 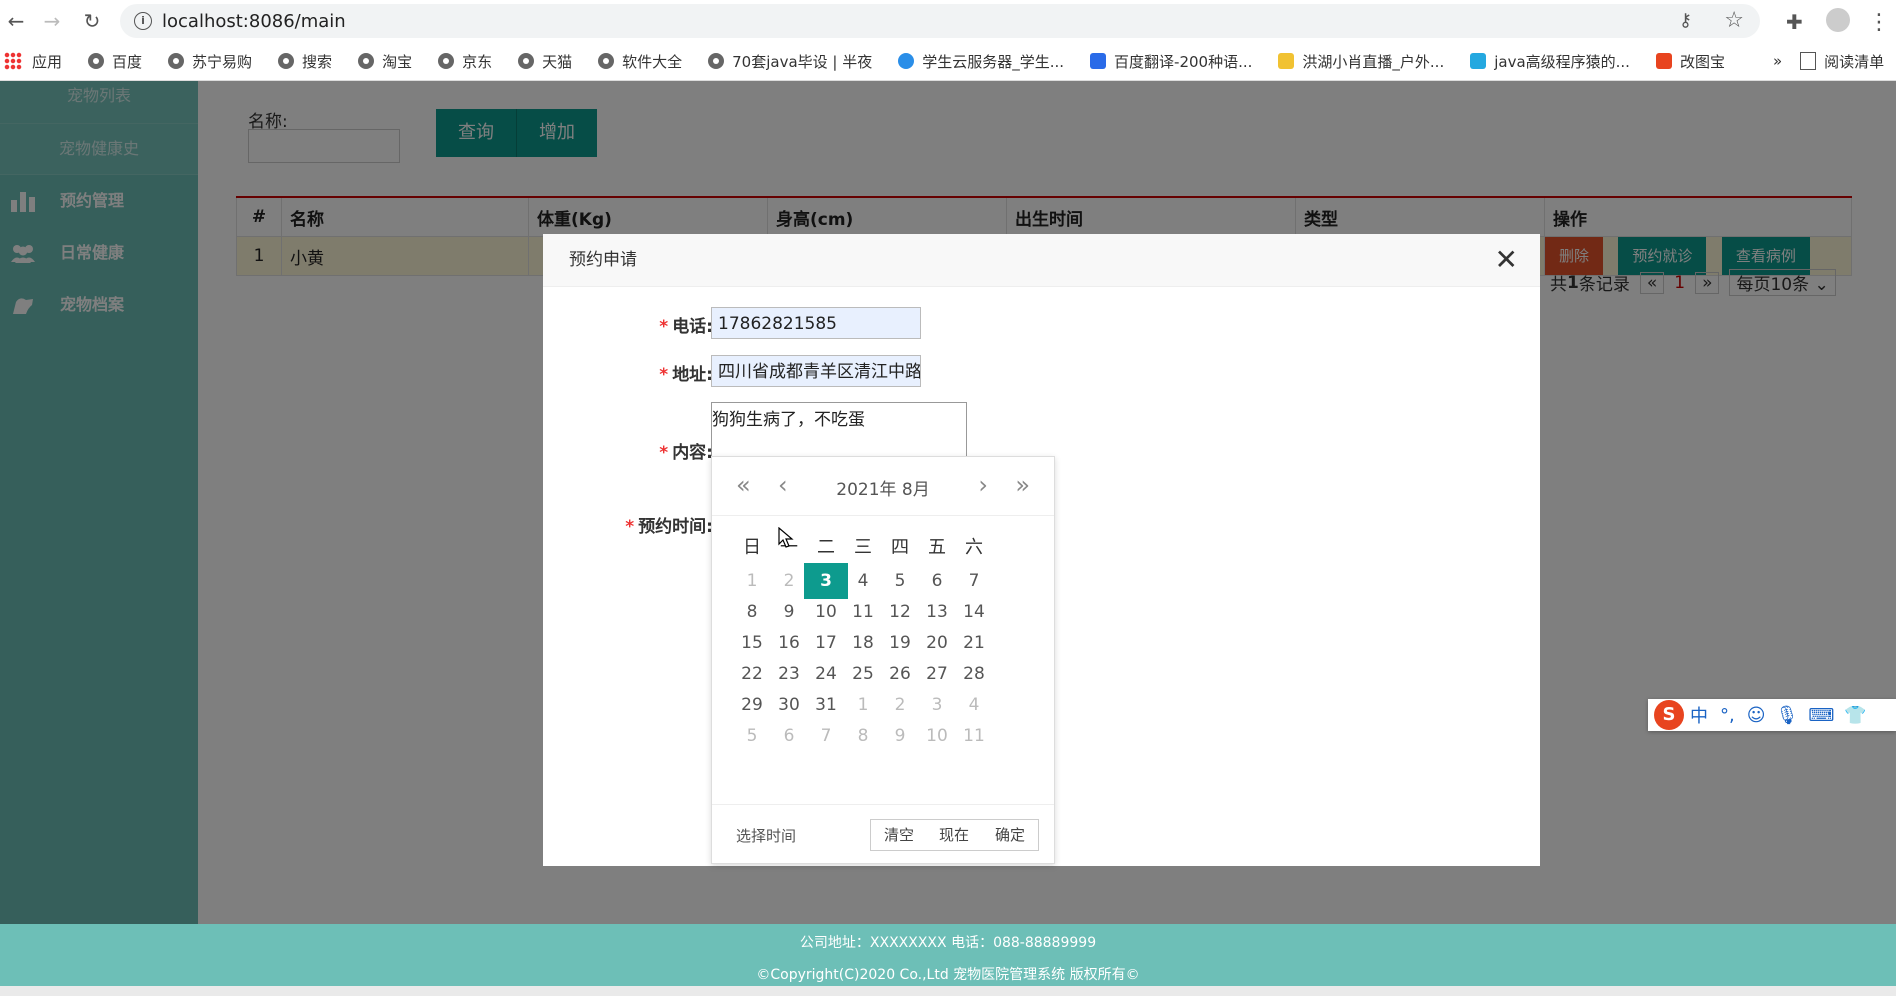 I want to click on browser-toolbar: ← → ↻ i localhost:8086/main ⚷ ☆ ✚ ⋮, so click(x=948, y=21).